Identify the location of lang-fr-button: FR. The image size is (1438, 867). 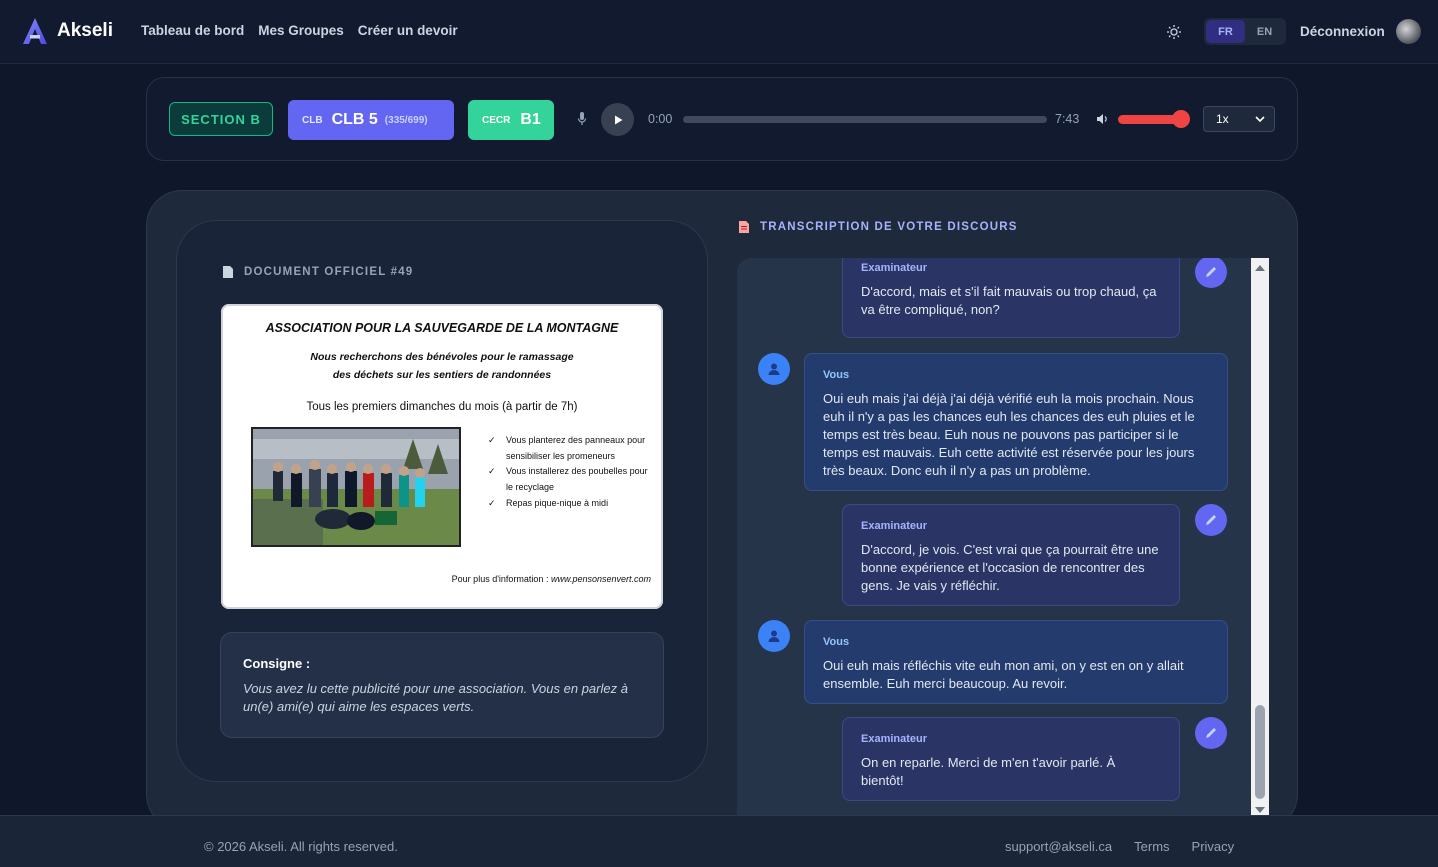
(1225, 31).